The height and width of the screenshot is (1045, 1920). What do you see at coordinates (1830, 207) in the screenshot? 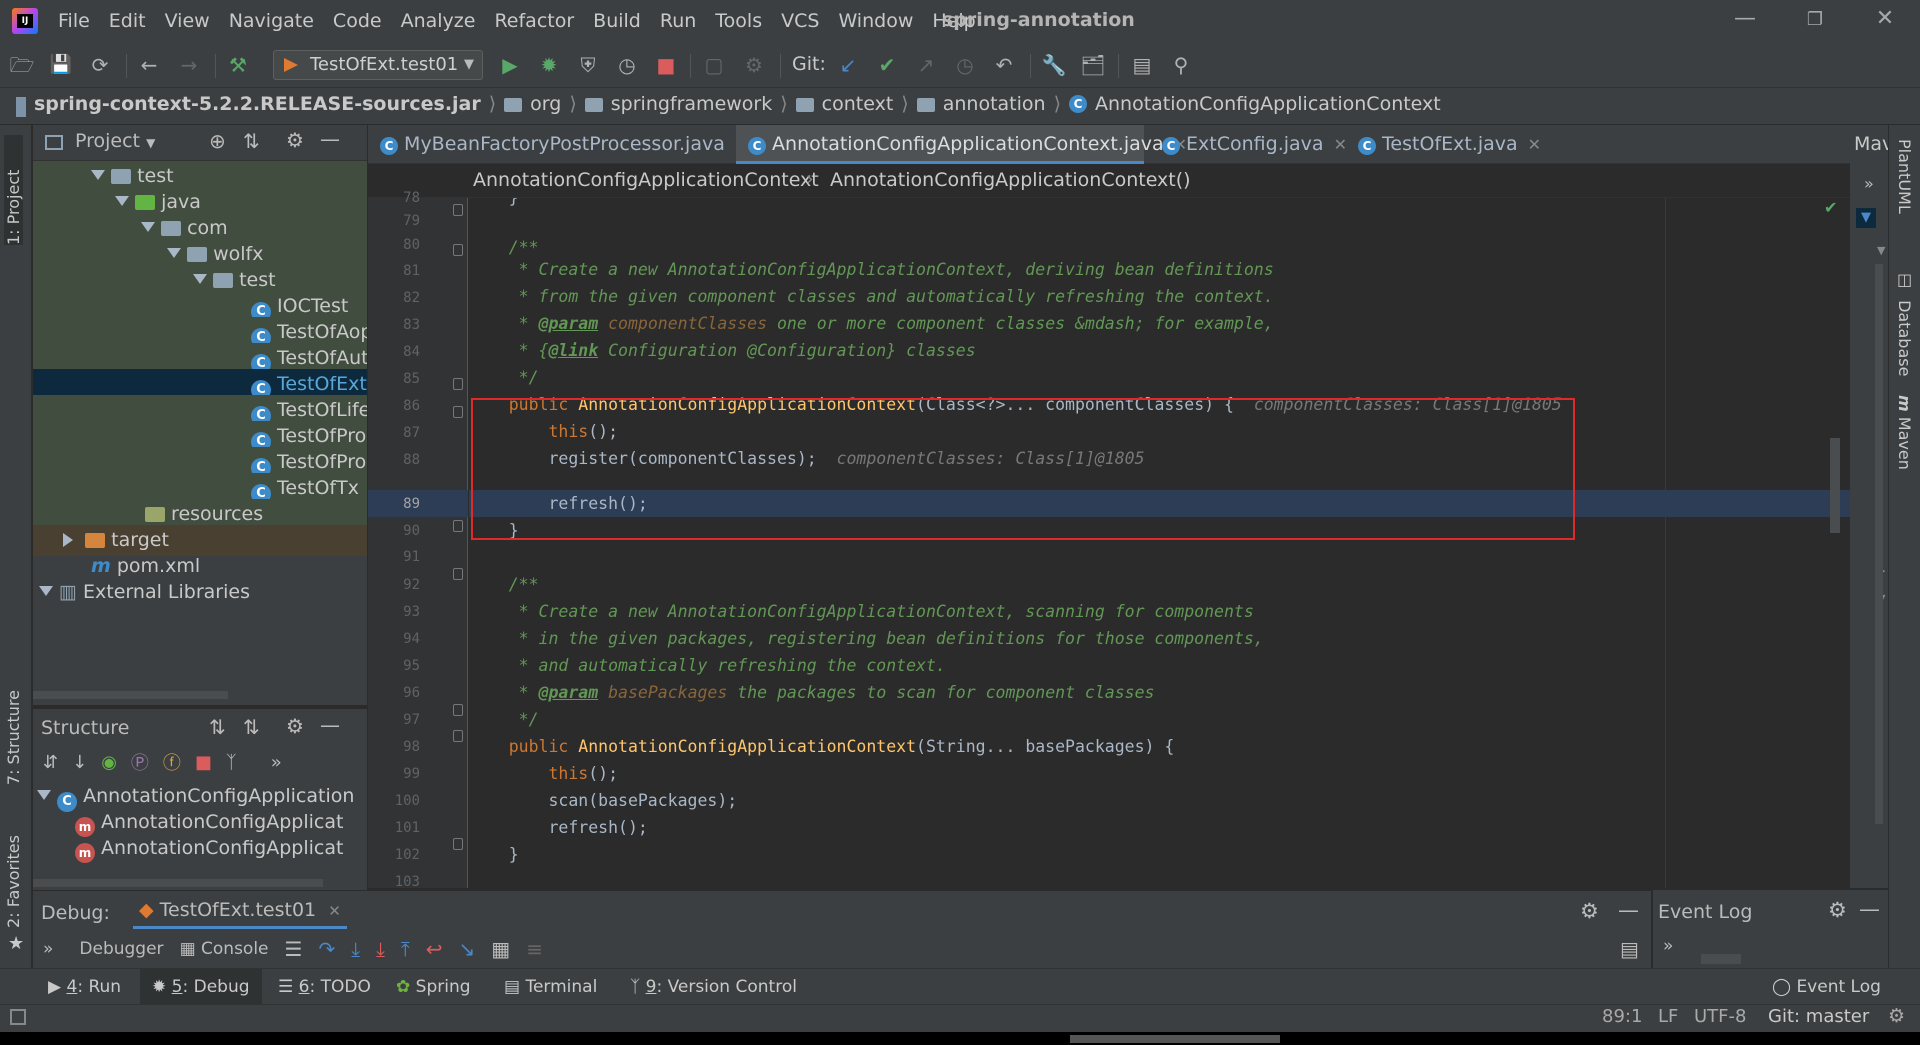
I see `check-ok-icon: ✔` at bounding box center [1830, 207].